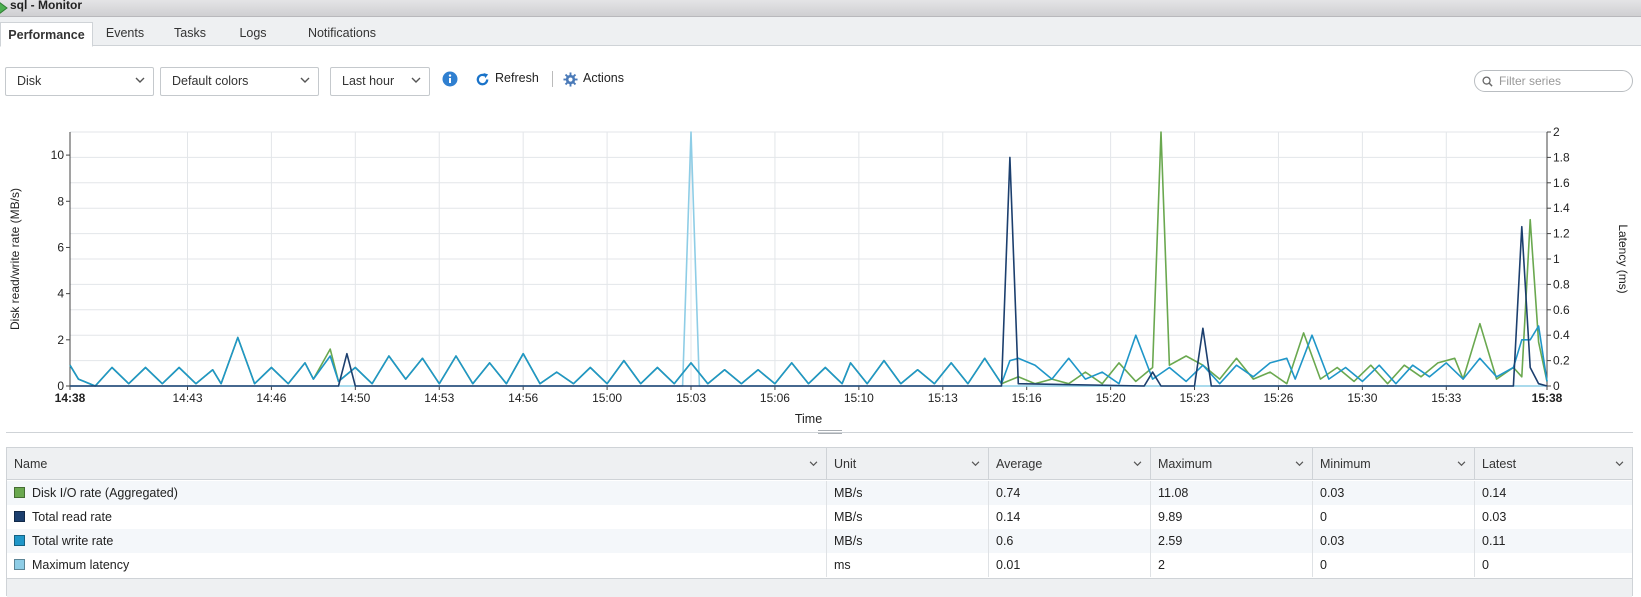 This screenshot has height=597, width=1641. Describe the element at coordinates (60, 340) in the screenshot. I see `y-left-tick-label: 2` at that location.